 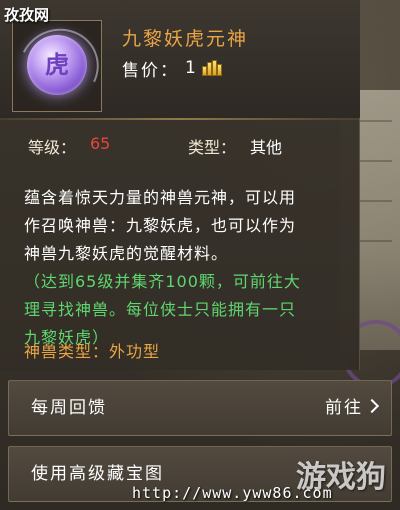 I want to click on price-label: 售价：, so click(x=150, y=70).